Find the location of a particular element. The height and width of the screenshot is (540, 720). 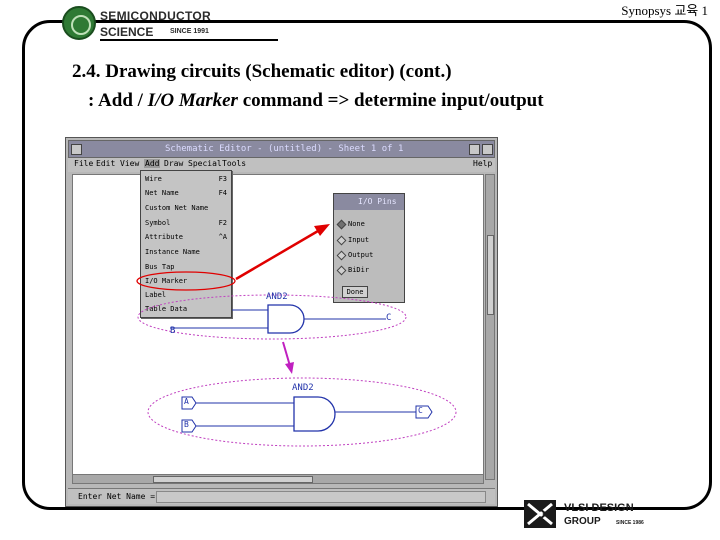

vlsi-design-group-logo: VLSI DESIGN GROUP SINCE 1986 is located at coordinates (594, 515).